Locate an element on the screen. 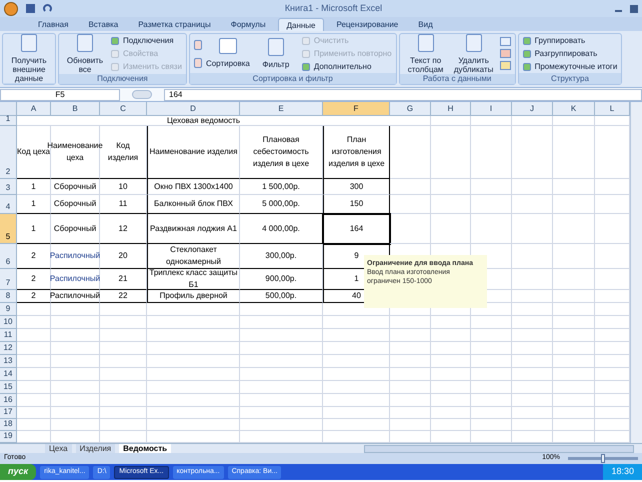 This screenshot has height=482, width=642. row-header: 2 is located at coordinates (8, 152).